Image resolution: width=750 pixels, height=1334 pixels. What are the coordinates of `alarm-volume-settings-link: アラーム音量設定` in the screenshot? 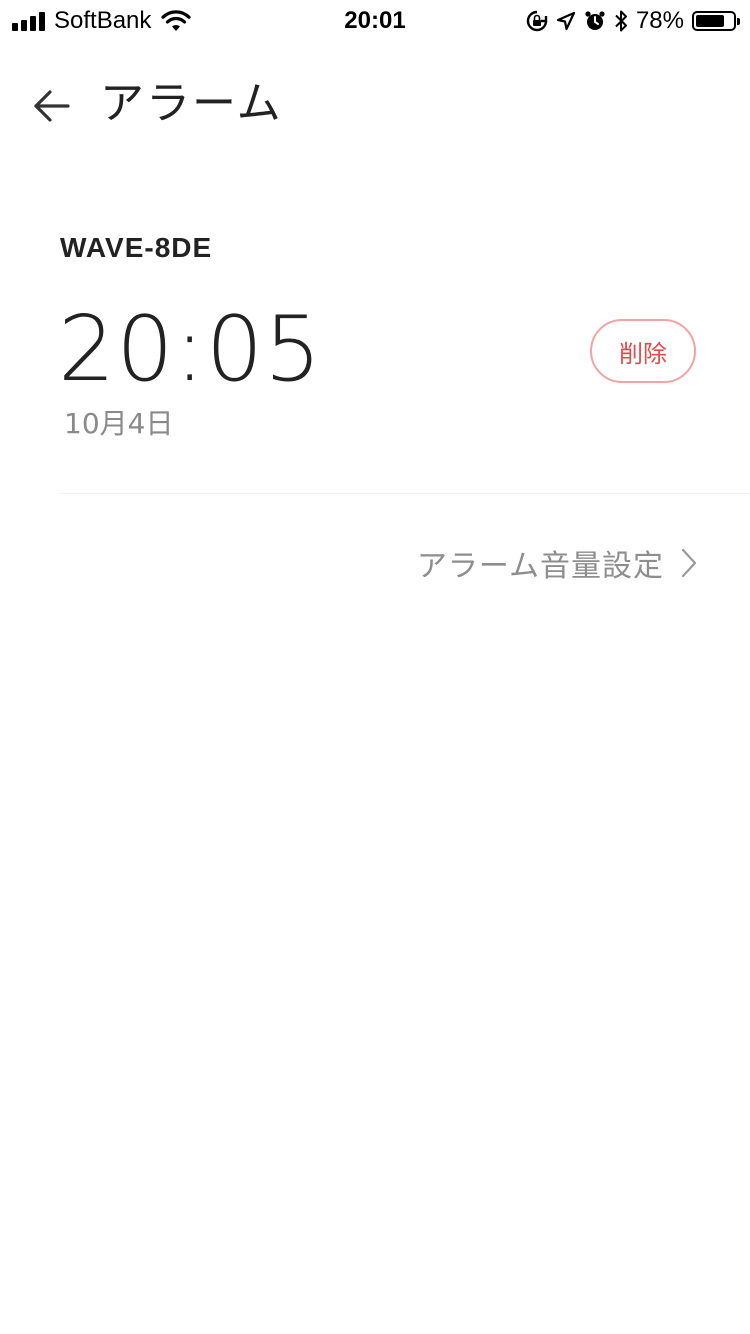 It's located at (557, 563).